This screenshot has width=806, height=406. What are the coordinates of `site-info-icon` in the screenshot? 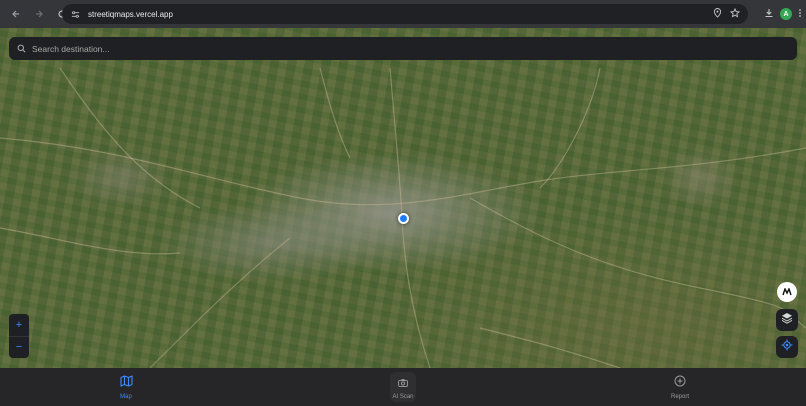 It's located at (75, 14).